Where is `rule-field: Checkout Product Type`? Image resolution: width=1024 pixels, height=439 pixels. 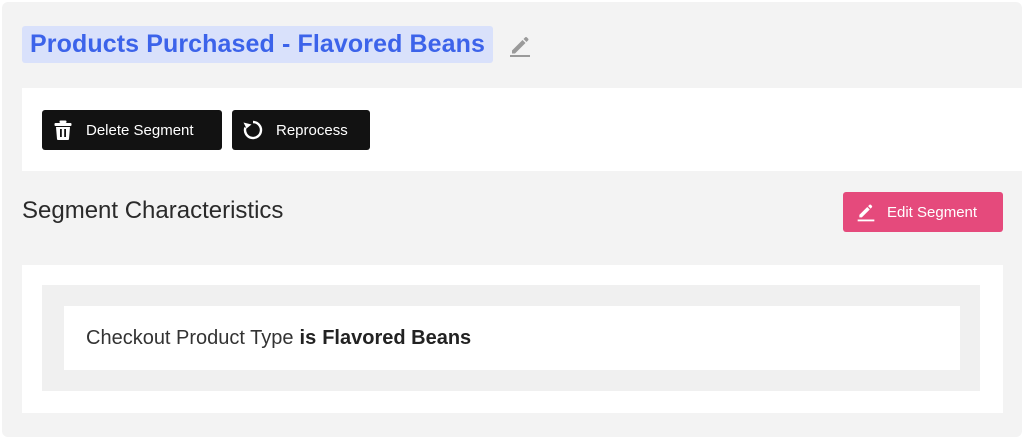 rule-field: Checkout Product Type is located at coordinates (190, 337).